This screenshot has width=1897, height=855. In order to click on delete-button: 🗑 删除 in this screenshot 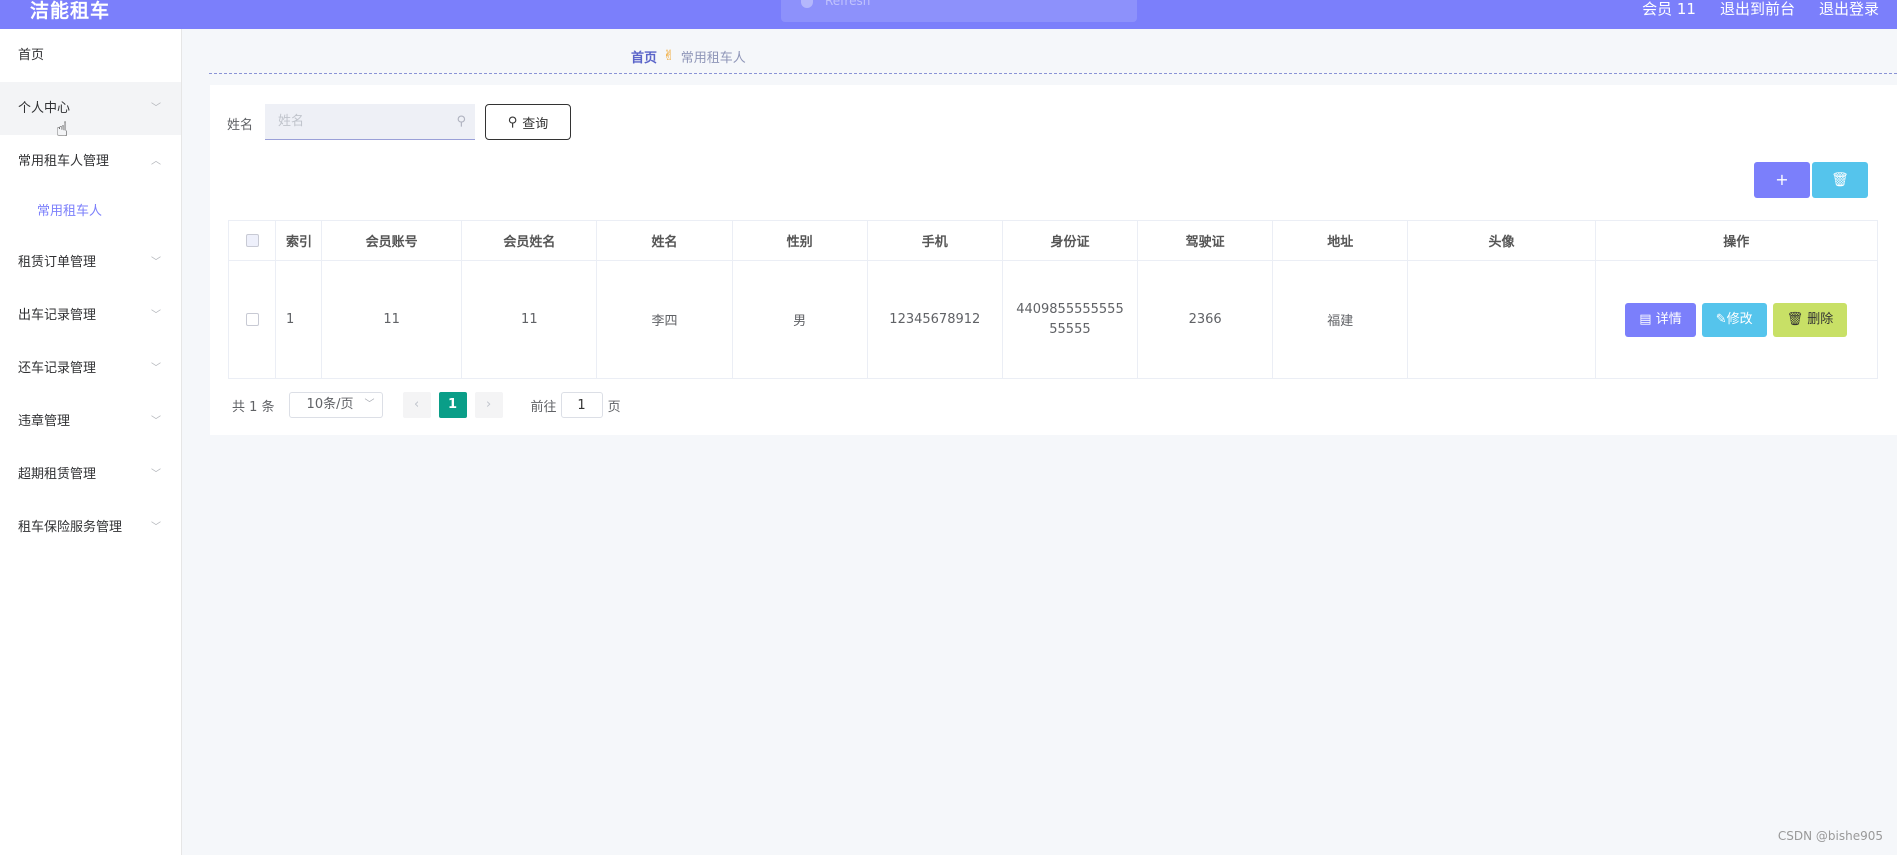, I will do `click(1810, 319)`.